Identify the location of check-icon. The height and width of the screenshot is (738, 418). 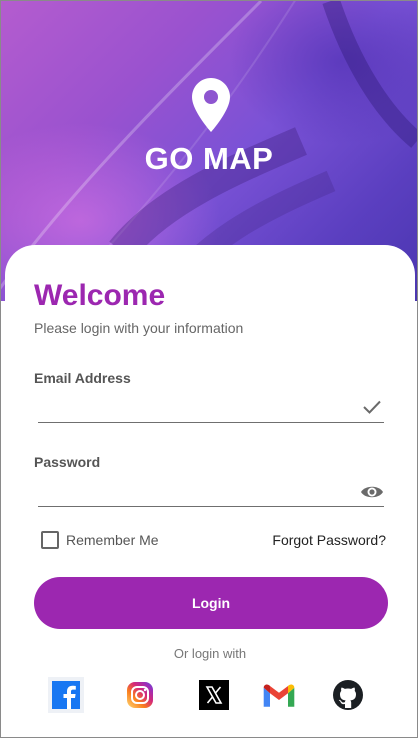
(372, 407).